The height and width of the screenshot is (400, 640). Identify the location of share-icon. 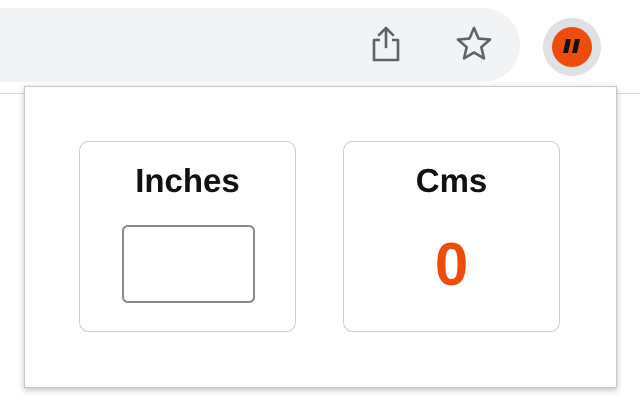
(386, 46).